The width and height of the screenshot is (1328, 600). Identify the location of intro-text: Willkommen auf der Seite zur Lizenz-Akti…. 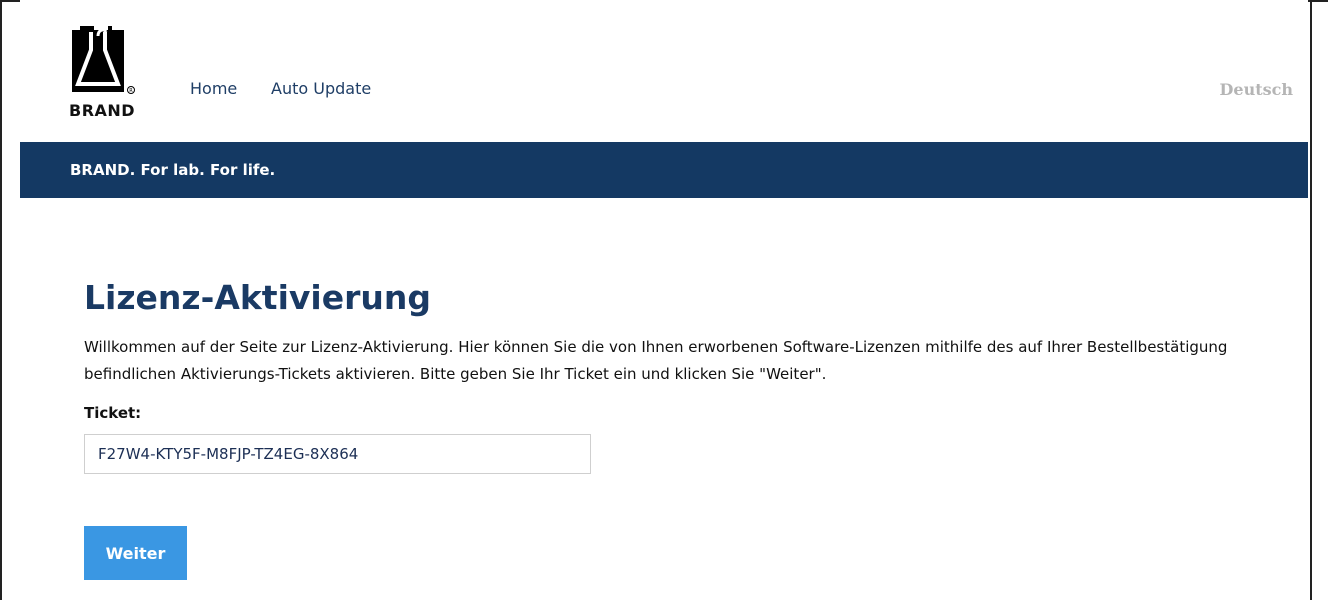
(656, 360).